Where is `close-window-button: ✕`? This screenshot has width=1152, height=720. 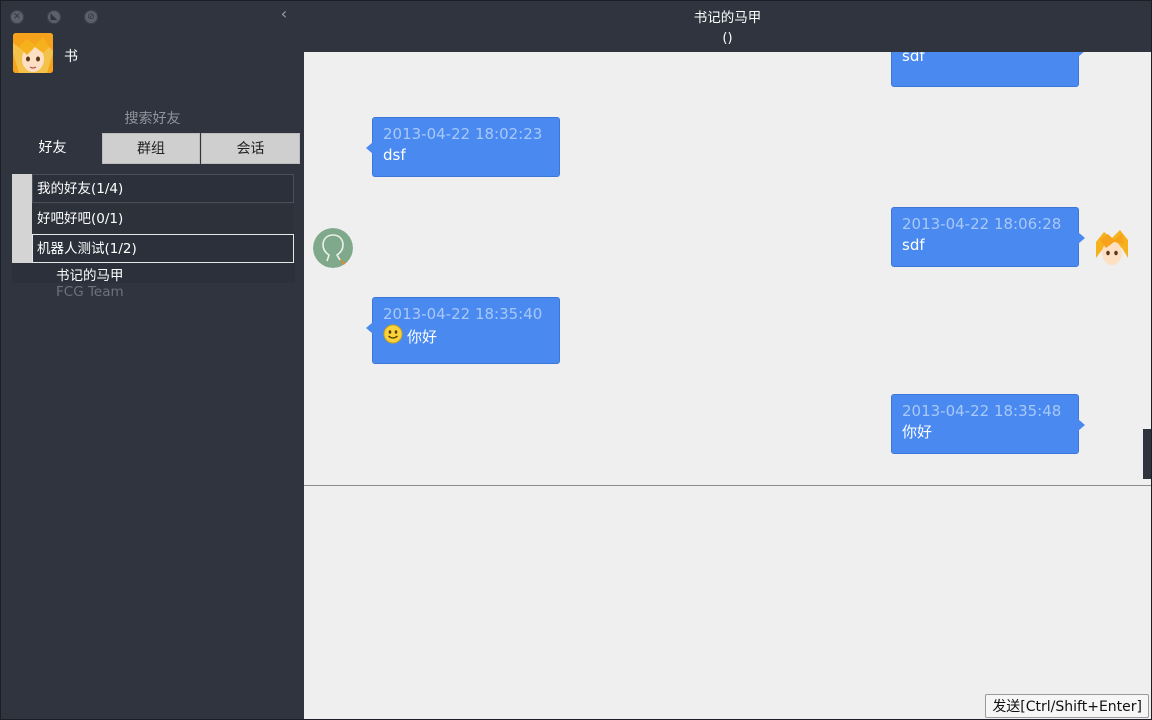 close-window-button: ✕ is located at coordinates (17, 17).